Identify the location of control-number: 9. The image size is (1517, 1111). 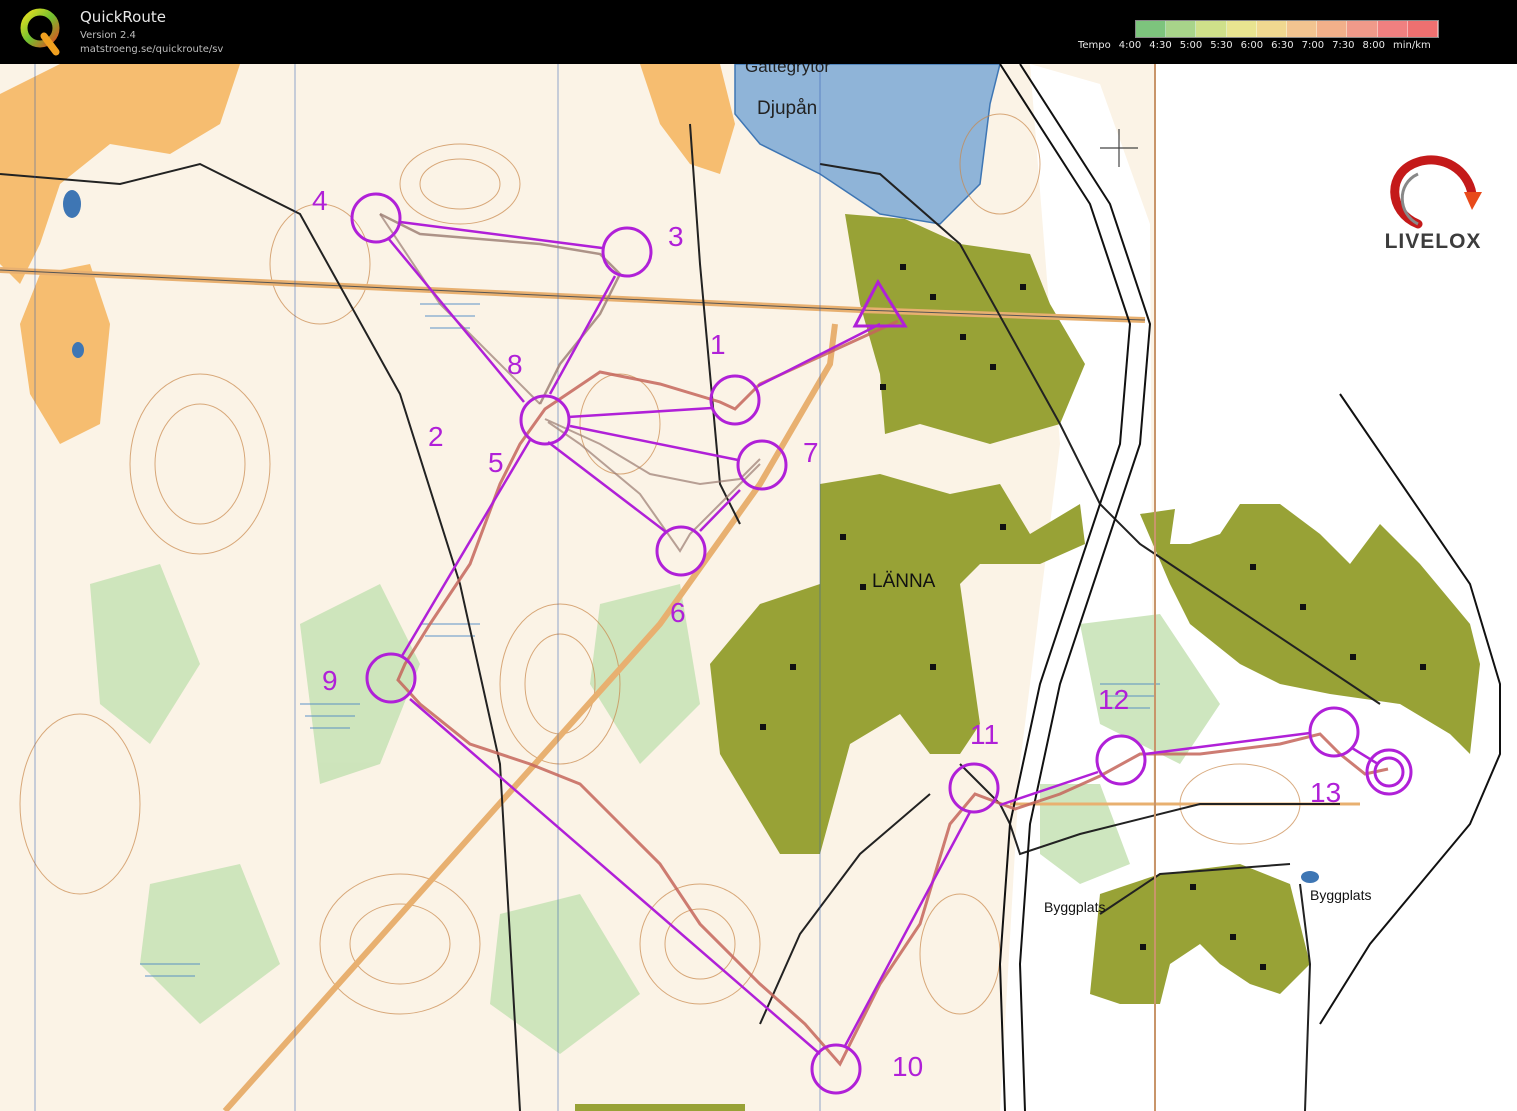
(330, 680).